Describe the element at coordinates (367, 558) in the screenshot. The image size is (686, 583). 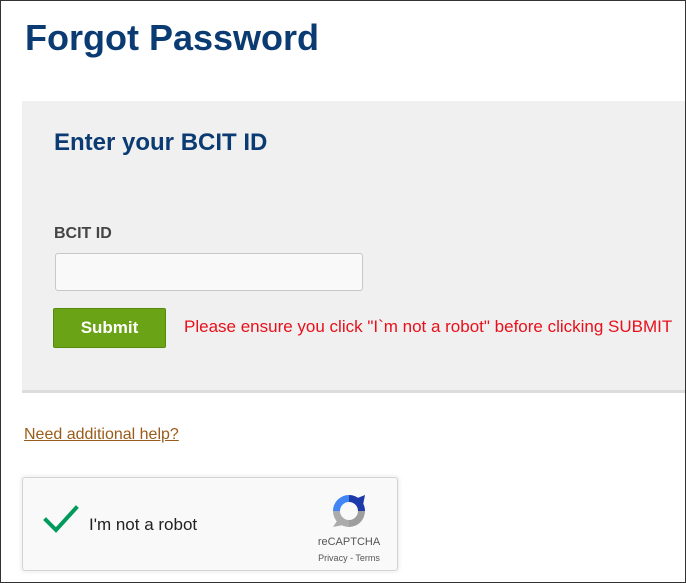
I see `recaptcha-terms-link: Terms` at that location.